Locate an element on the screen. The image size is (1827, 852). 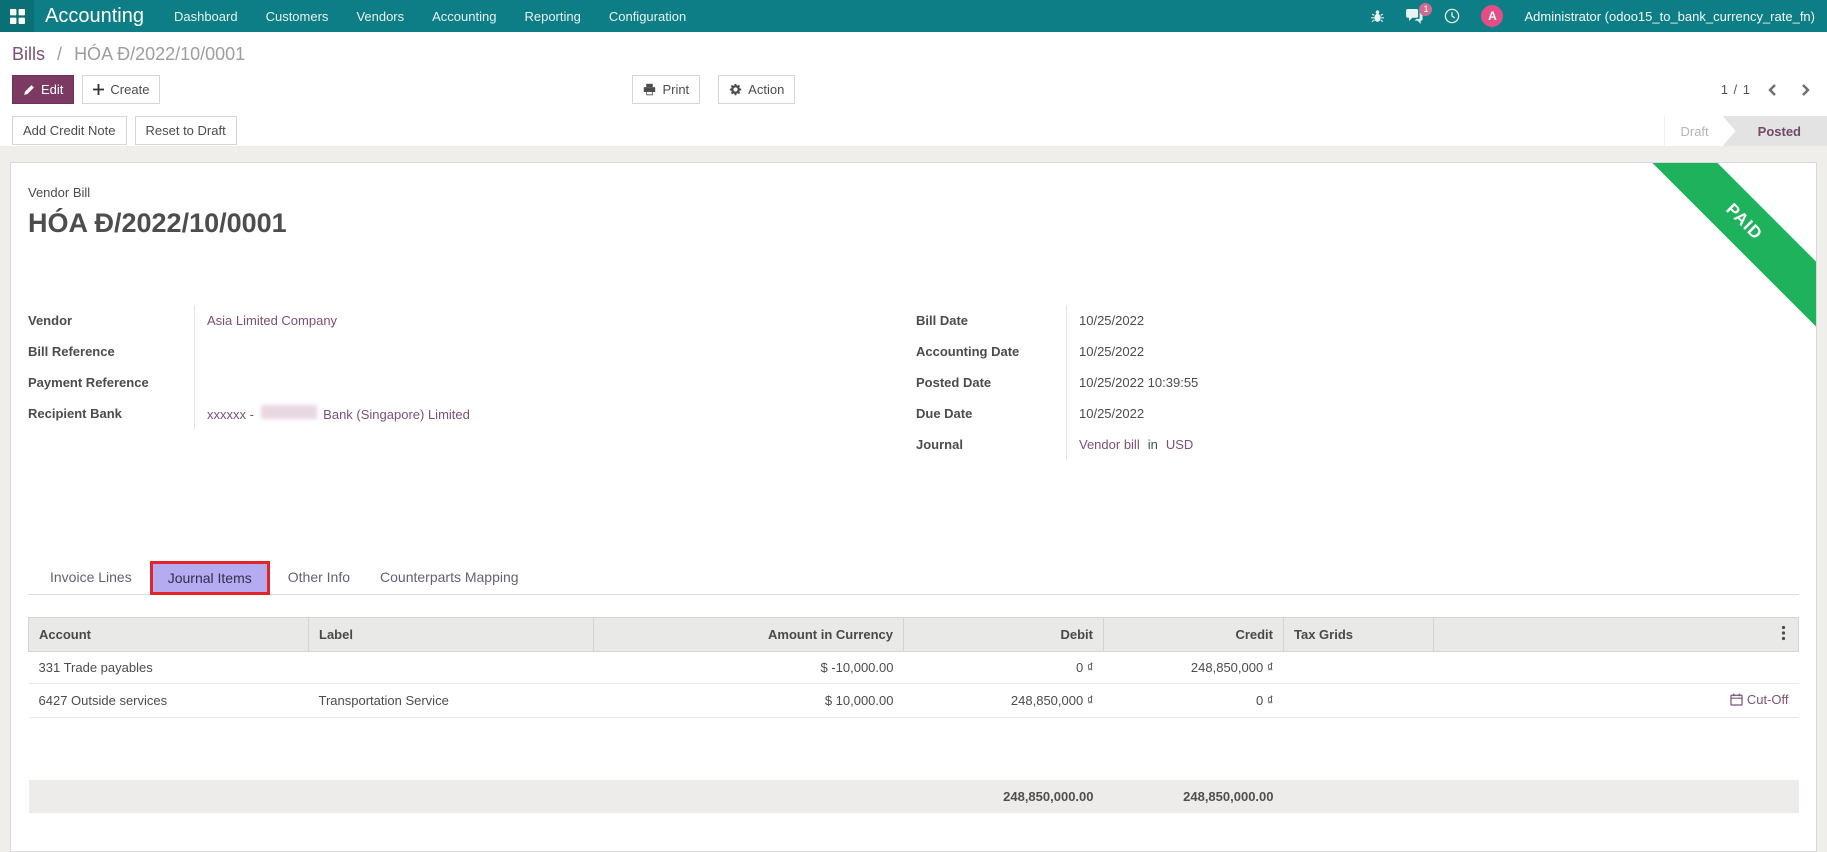
payment-reference-field-value is located at coordinates (555, 382).